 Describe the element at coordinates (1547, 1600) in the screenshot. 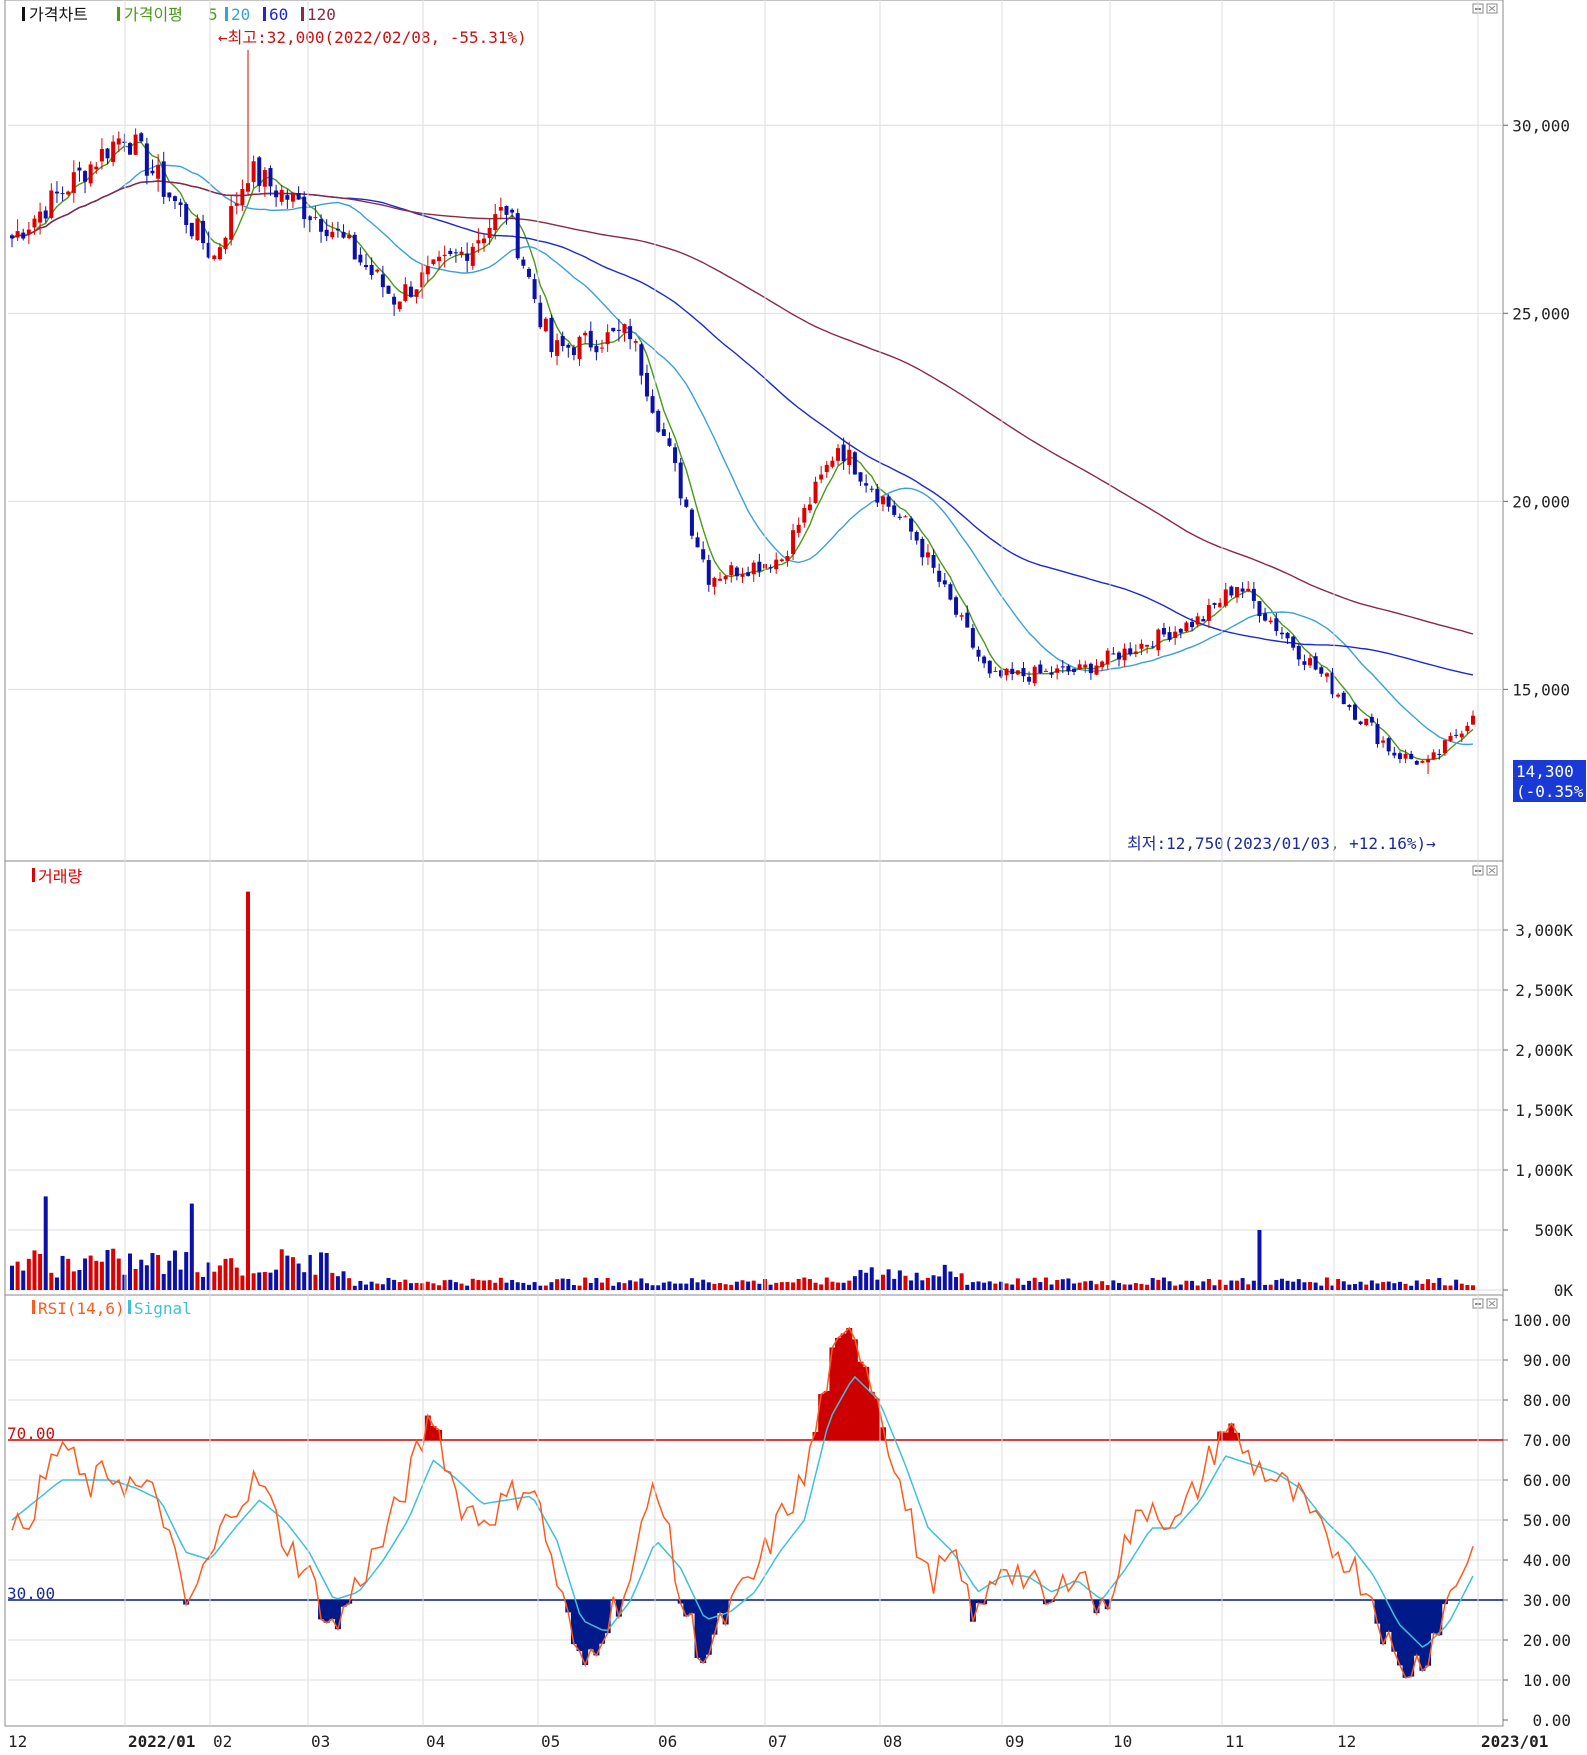

I see `rsi-tick-label: 30.00` at that location.